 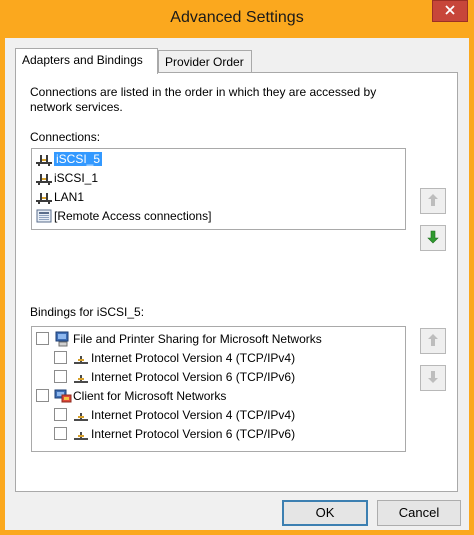 What do you see at coordinates (150, 395) in the screenshot?
I see `binding-label: Client for Microsoft Networks` at bounding box center [150, 395].